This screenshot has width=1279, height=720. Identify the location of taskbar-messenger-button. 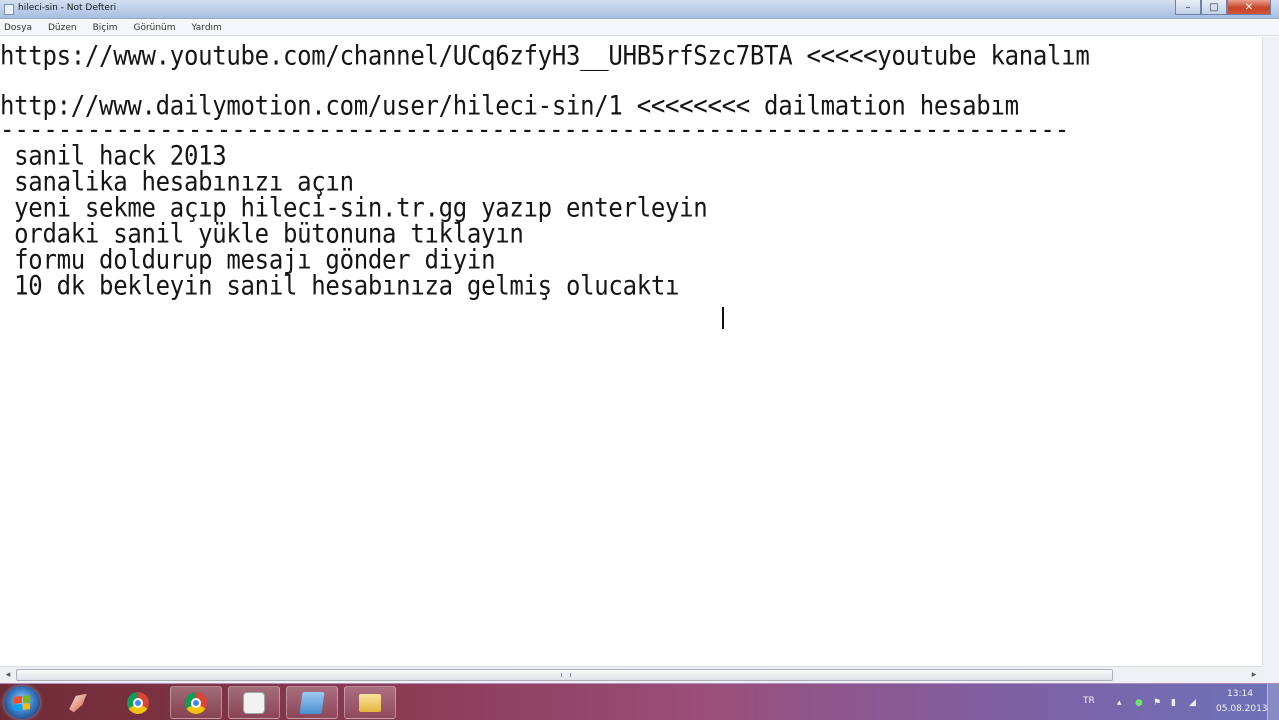
(254, 702).